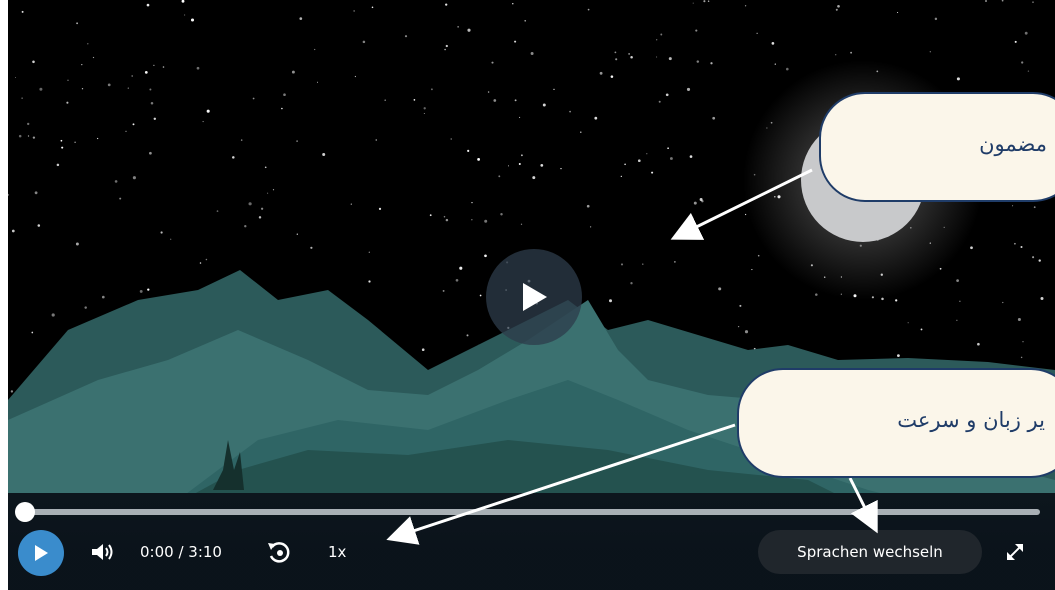 This screenshot has height=590, width=1055. I want to click on language-switch-button: Sprachen wechseln, so click(870, 552).